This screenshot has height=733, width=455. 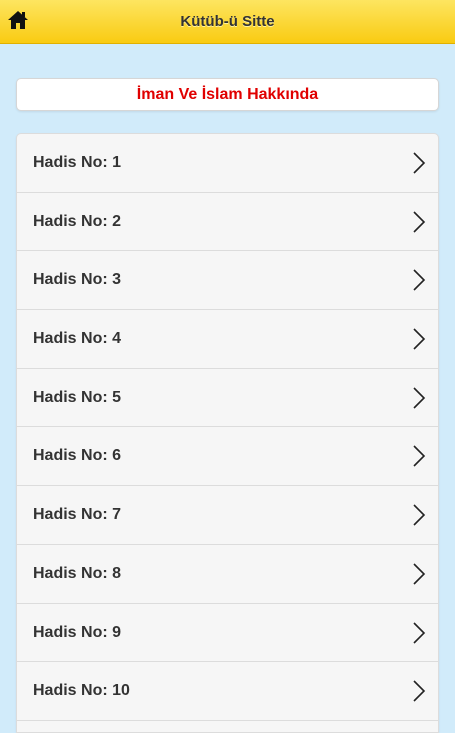 What do you see at coordinates (227, 691) in the screenshot?
I see `list-item: Hadis No: 10` at bounding box center [227, 691].